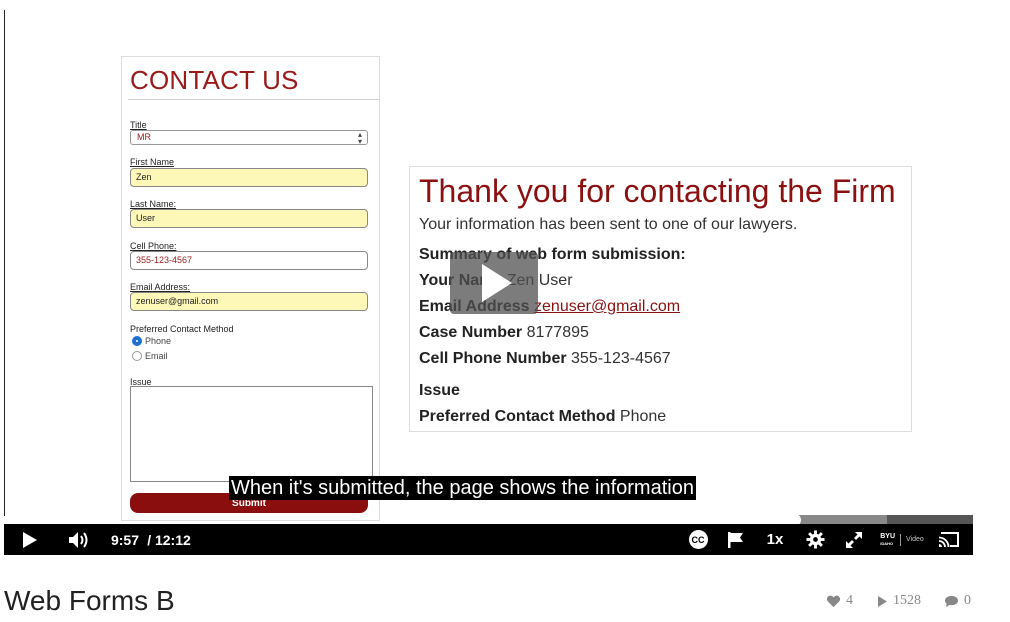 The width and height of the screenshot is (1010, 622). What do you see at coordinates (169, 539) in the screenshot?
I see `duration: / 12:12` at bounding box center [169, 539].